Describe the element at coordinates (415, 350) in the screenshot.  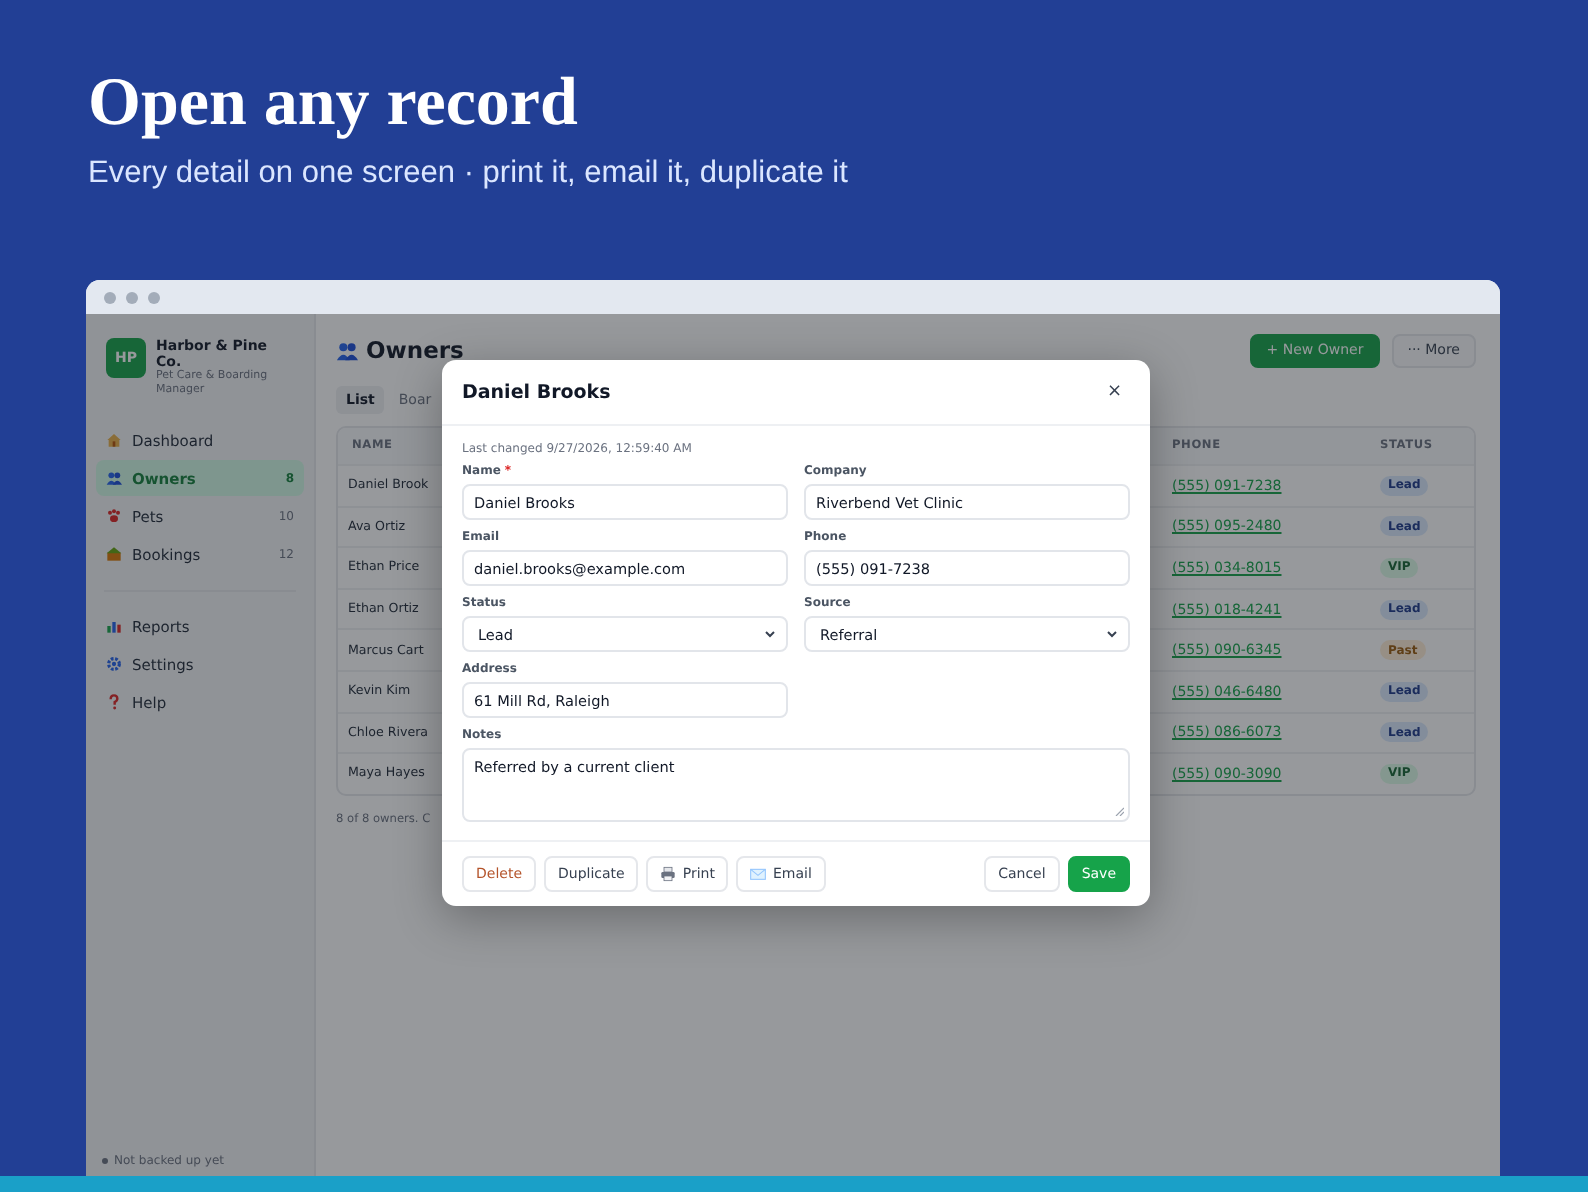
I see `page-title: Owners` at that location.